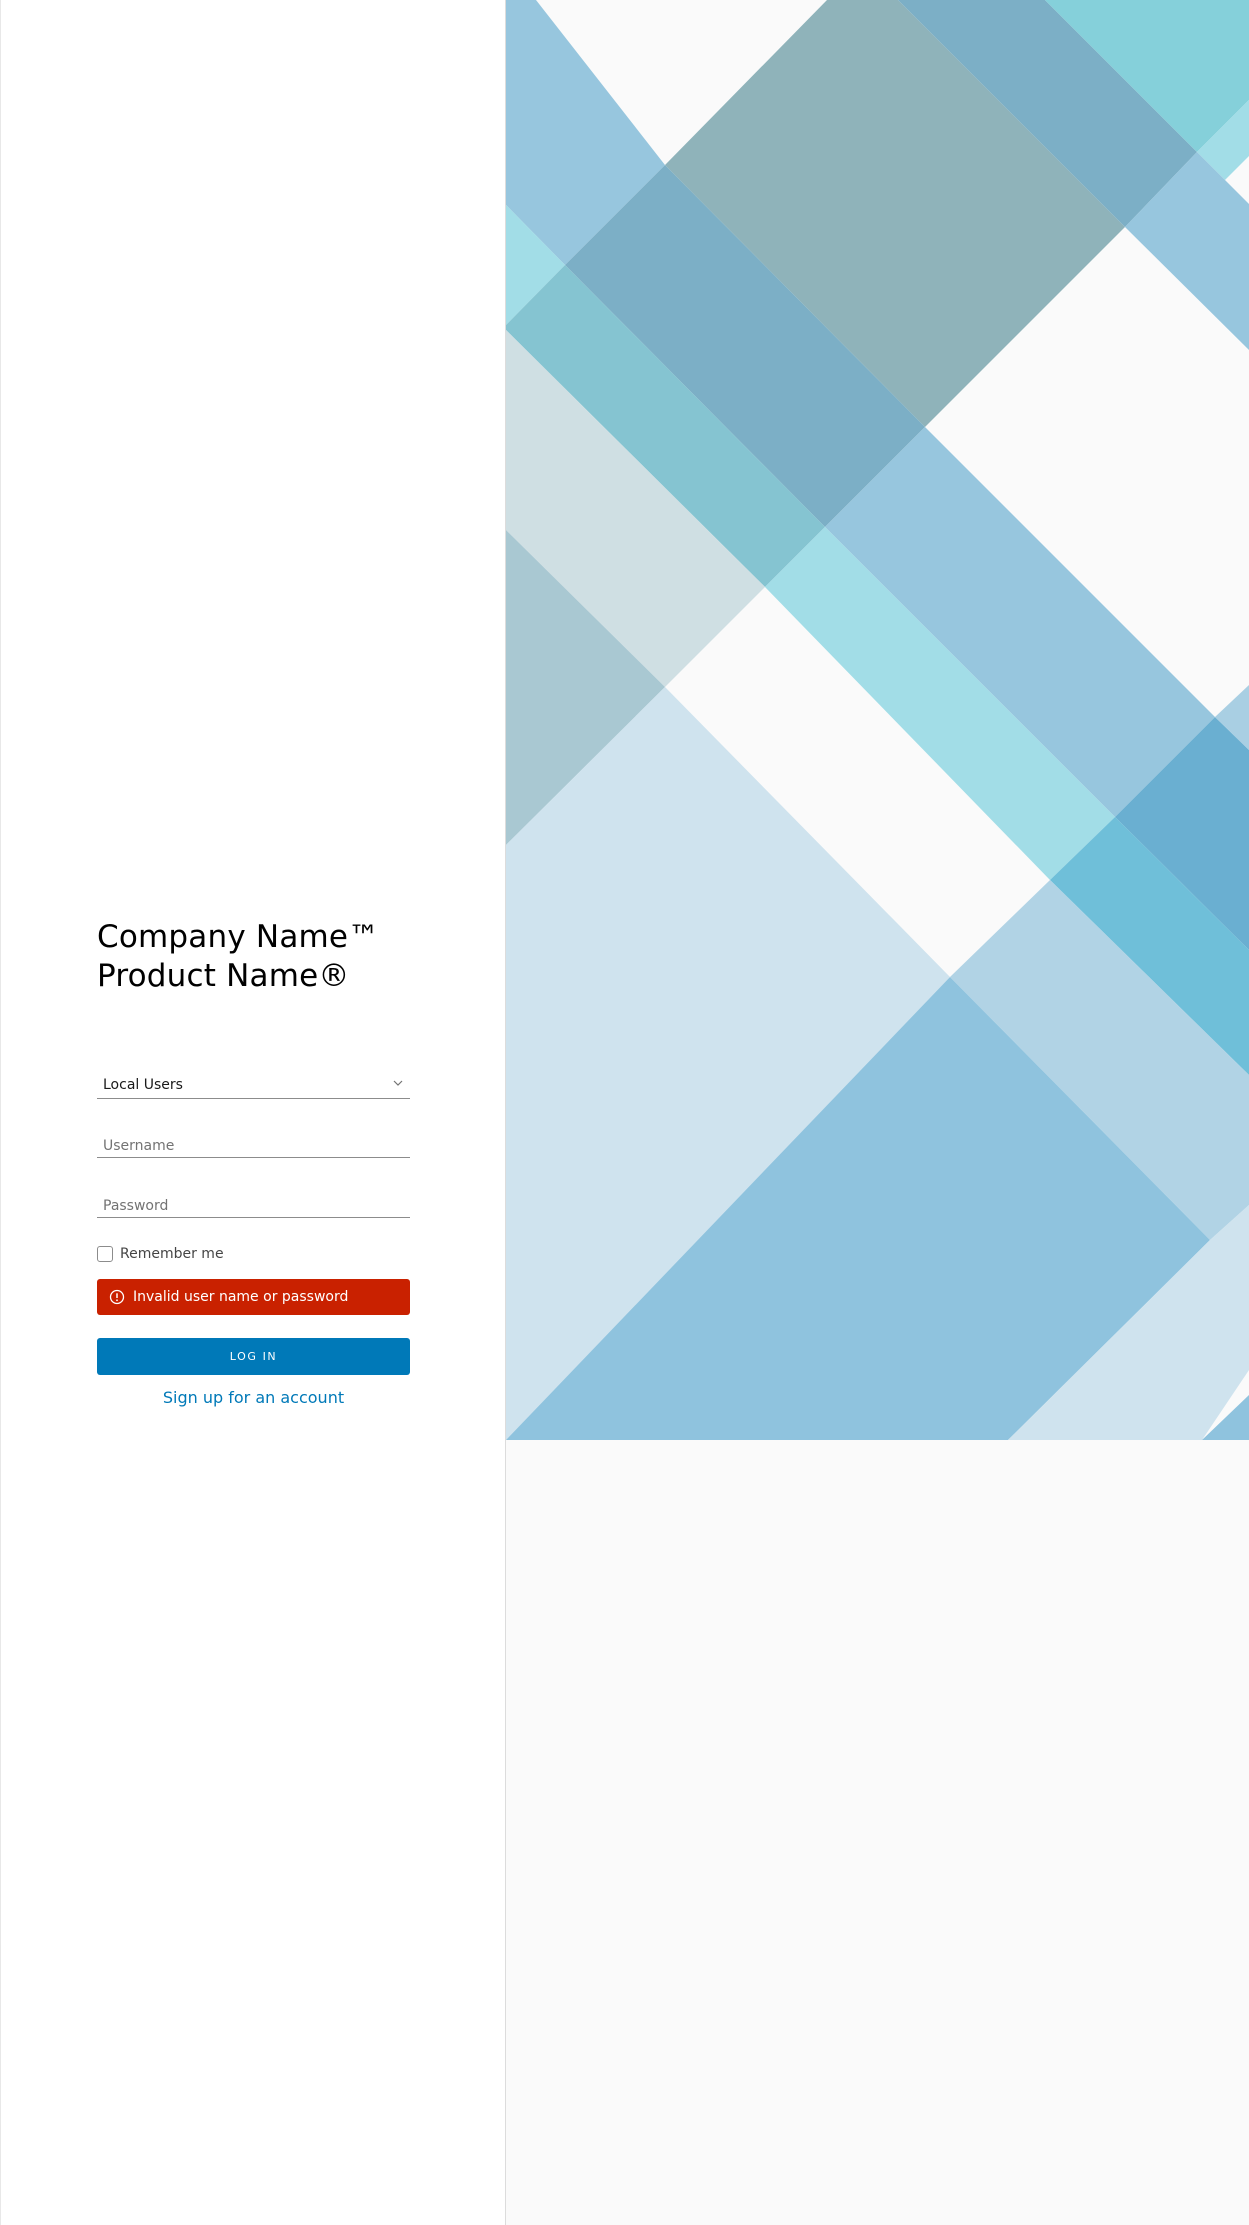 The width and height of the screenshot is (1249, 2225). Describe the element at coordinates (223, 976) in the screenshot. I see `product-name: Product Name®` at that location.